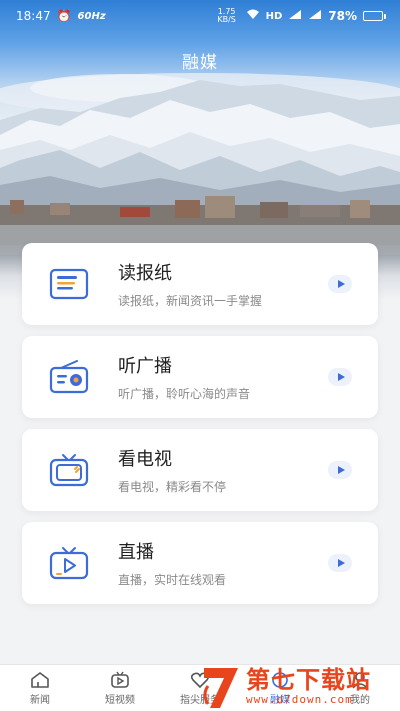 This screenshot has height=711, width=400. What do you see at coordinates (120, 700) in the screenshot?
I see `tab-label: 短视频` at bounding box center [120, 700].